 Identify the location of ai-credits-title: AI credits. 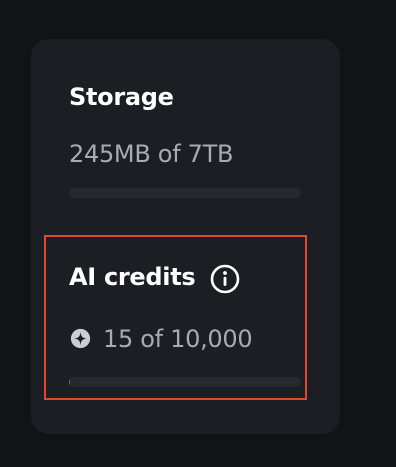
(132, 277).